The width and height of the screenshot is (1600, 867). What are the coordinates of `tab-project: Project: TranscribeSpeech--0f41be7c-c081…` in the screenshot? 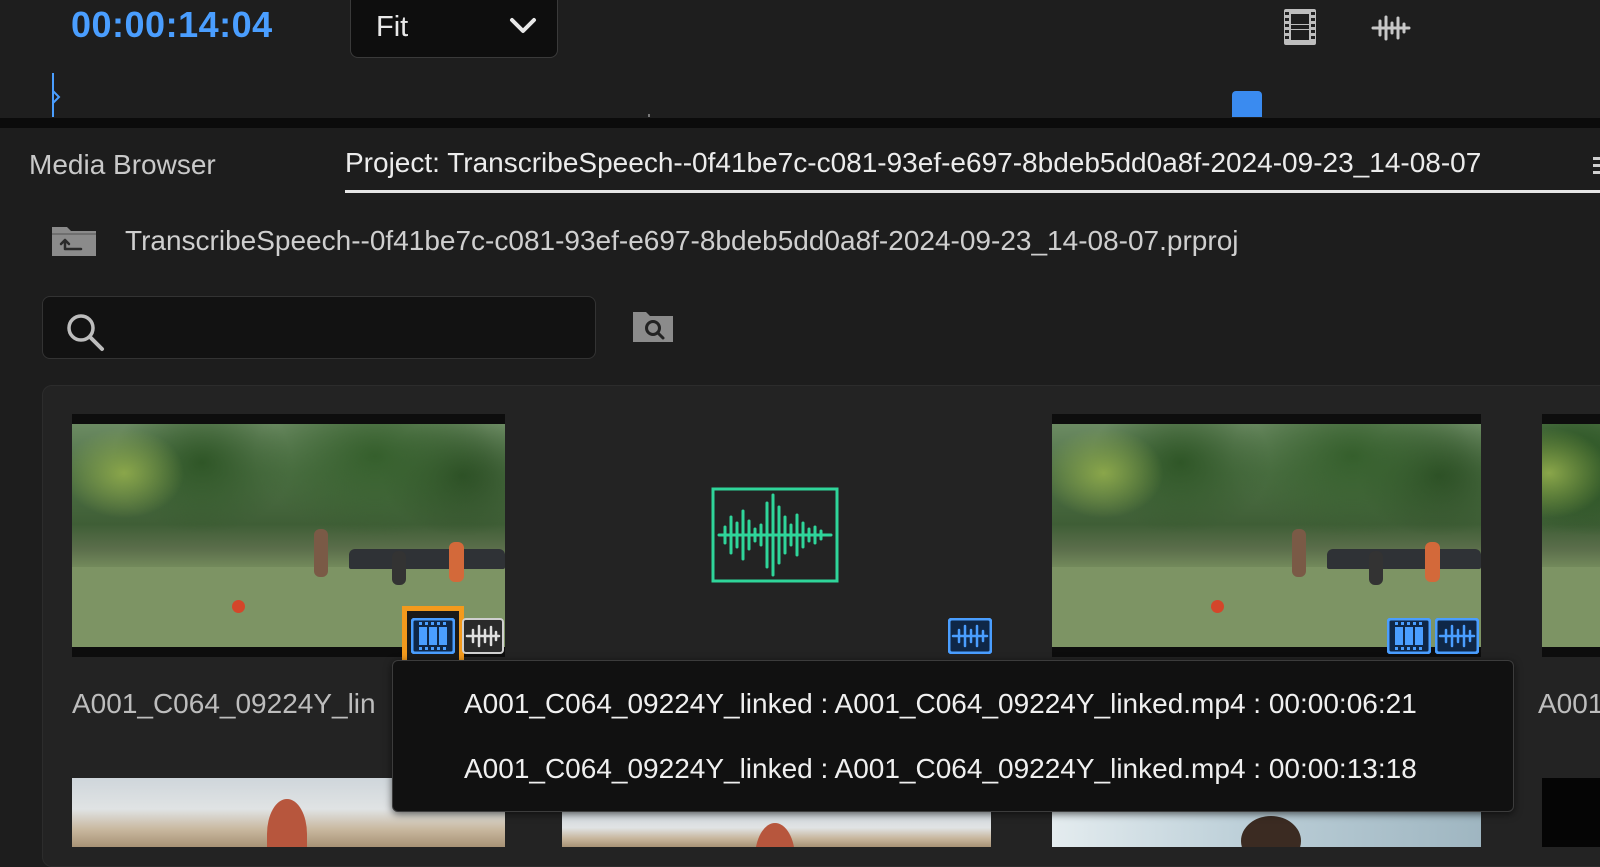 It's located at (913, 163).